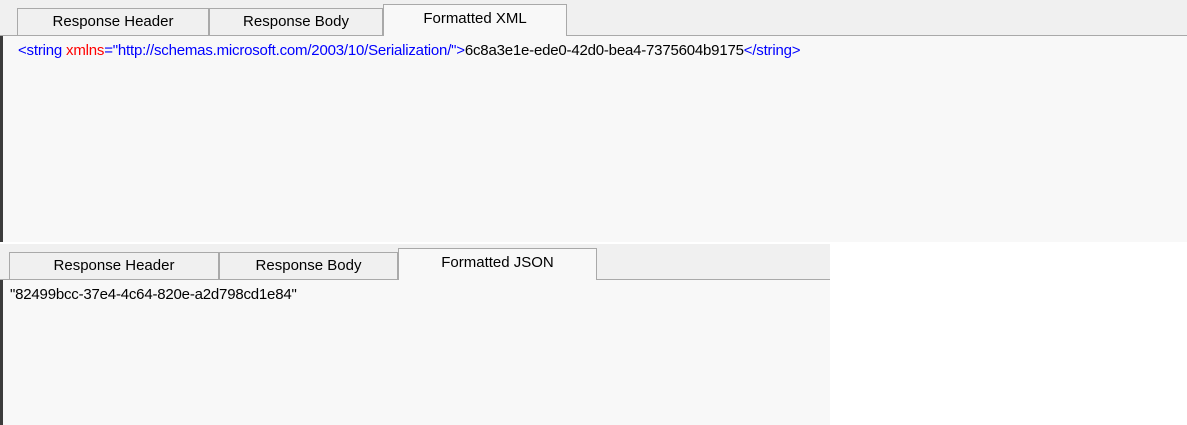 This screenshot has height=425, width=1187. What do you see at coordinates (42, 50) in the screenshot?
I see `xml-open-tag: <string` at bounding box center [42, 50].